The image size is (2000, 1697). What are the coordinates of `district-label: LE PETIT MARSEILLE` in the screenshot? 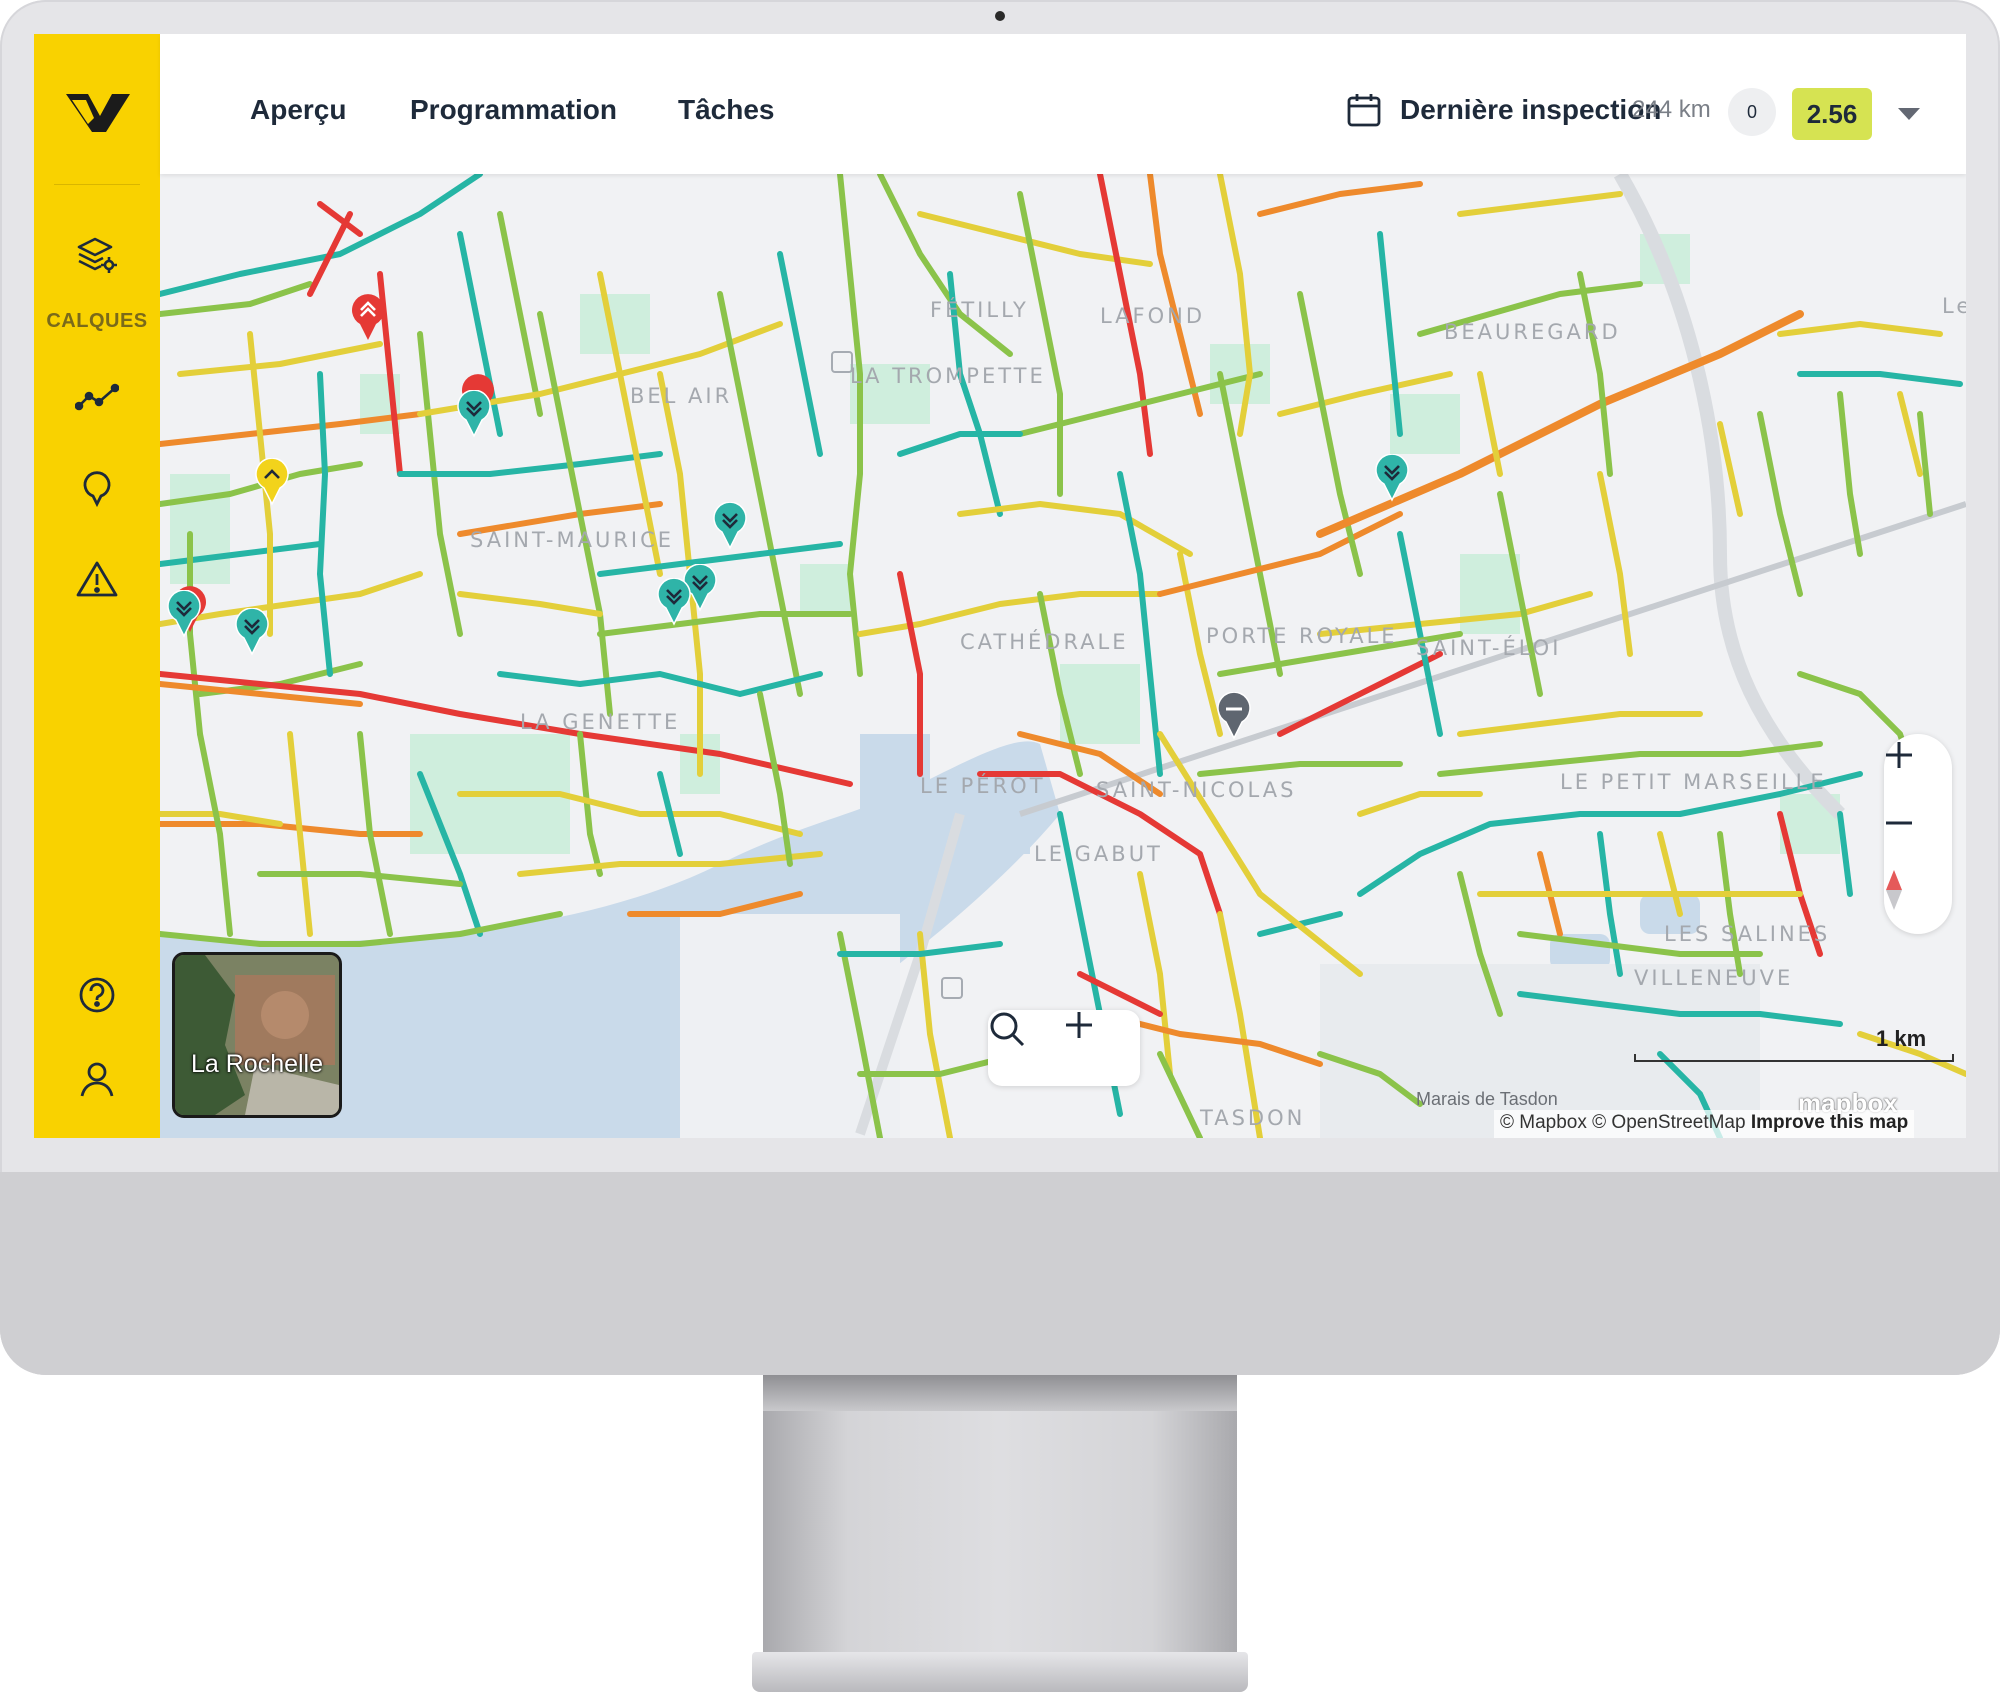 It's located at (1693, 782).